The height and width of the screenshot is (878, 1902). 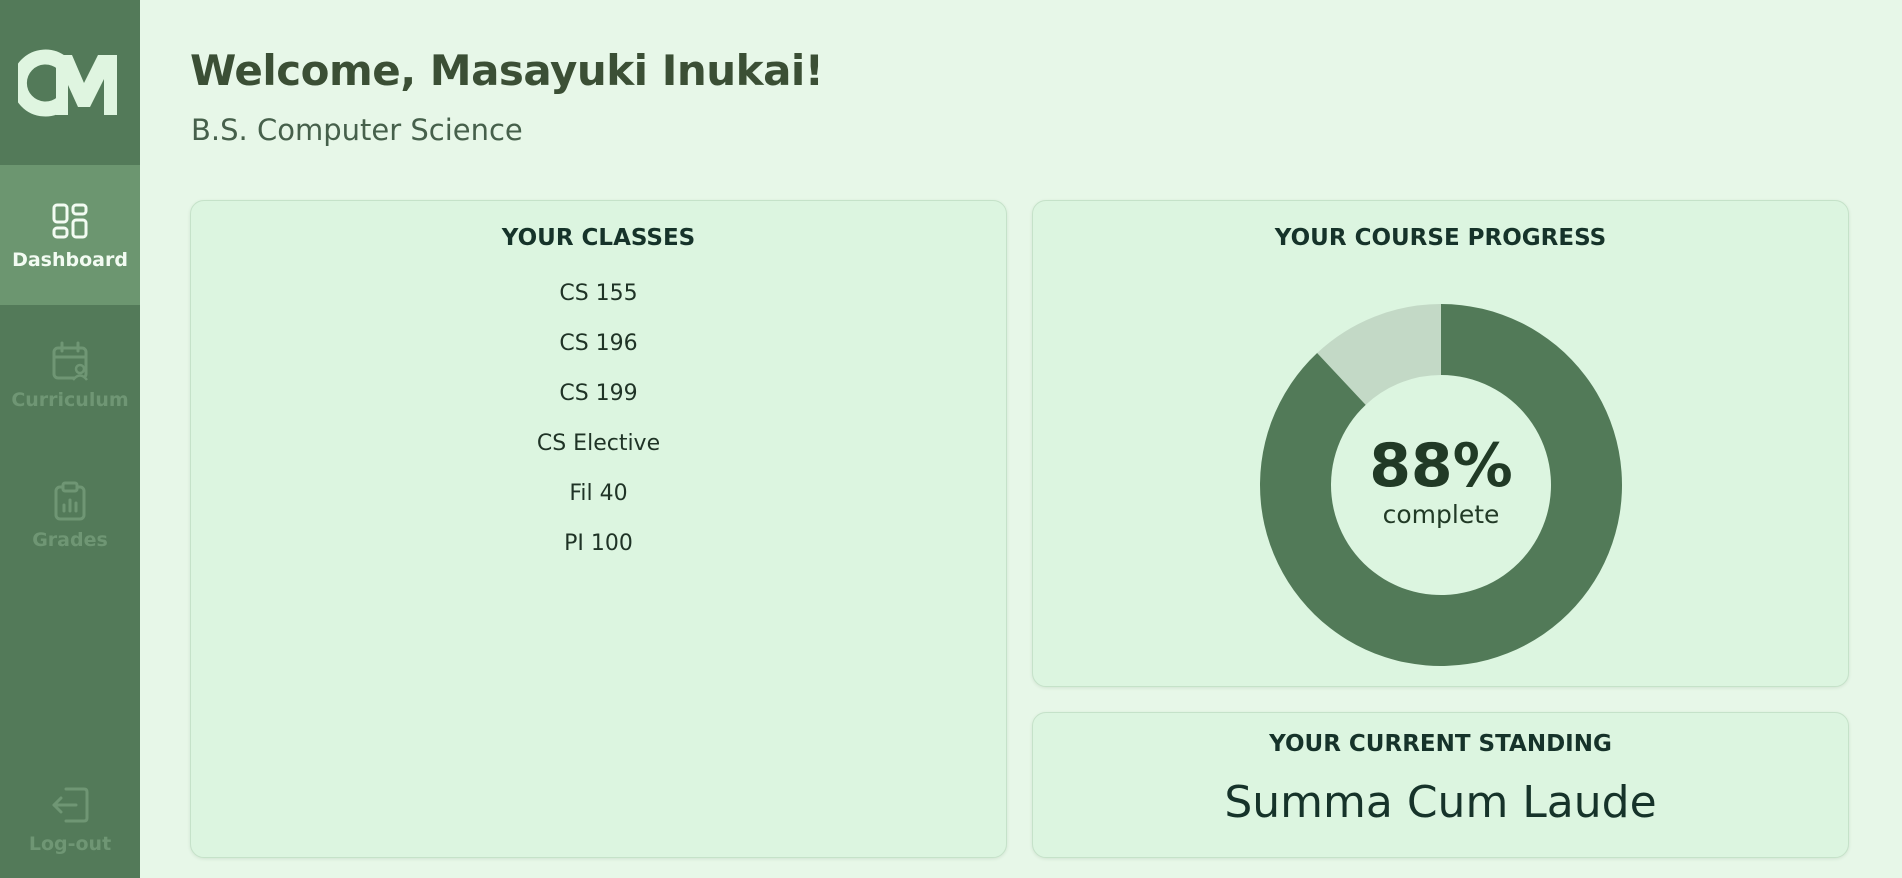 What do you see at coordinates (70, 844) in the screenshot?
I see `logout-label: Log-out` at bounding box center [70, 844].